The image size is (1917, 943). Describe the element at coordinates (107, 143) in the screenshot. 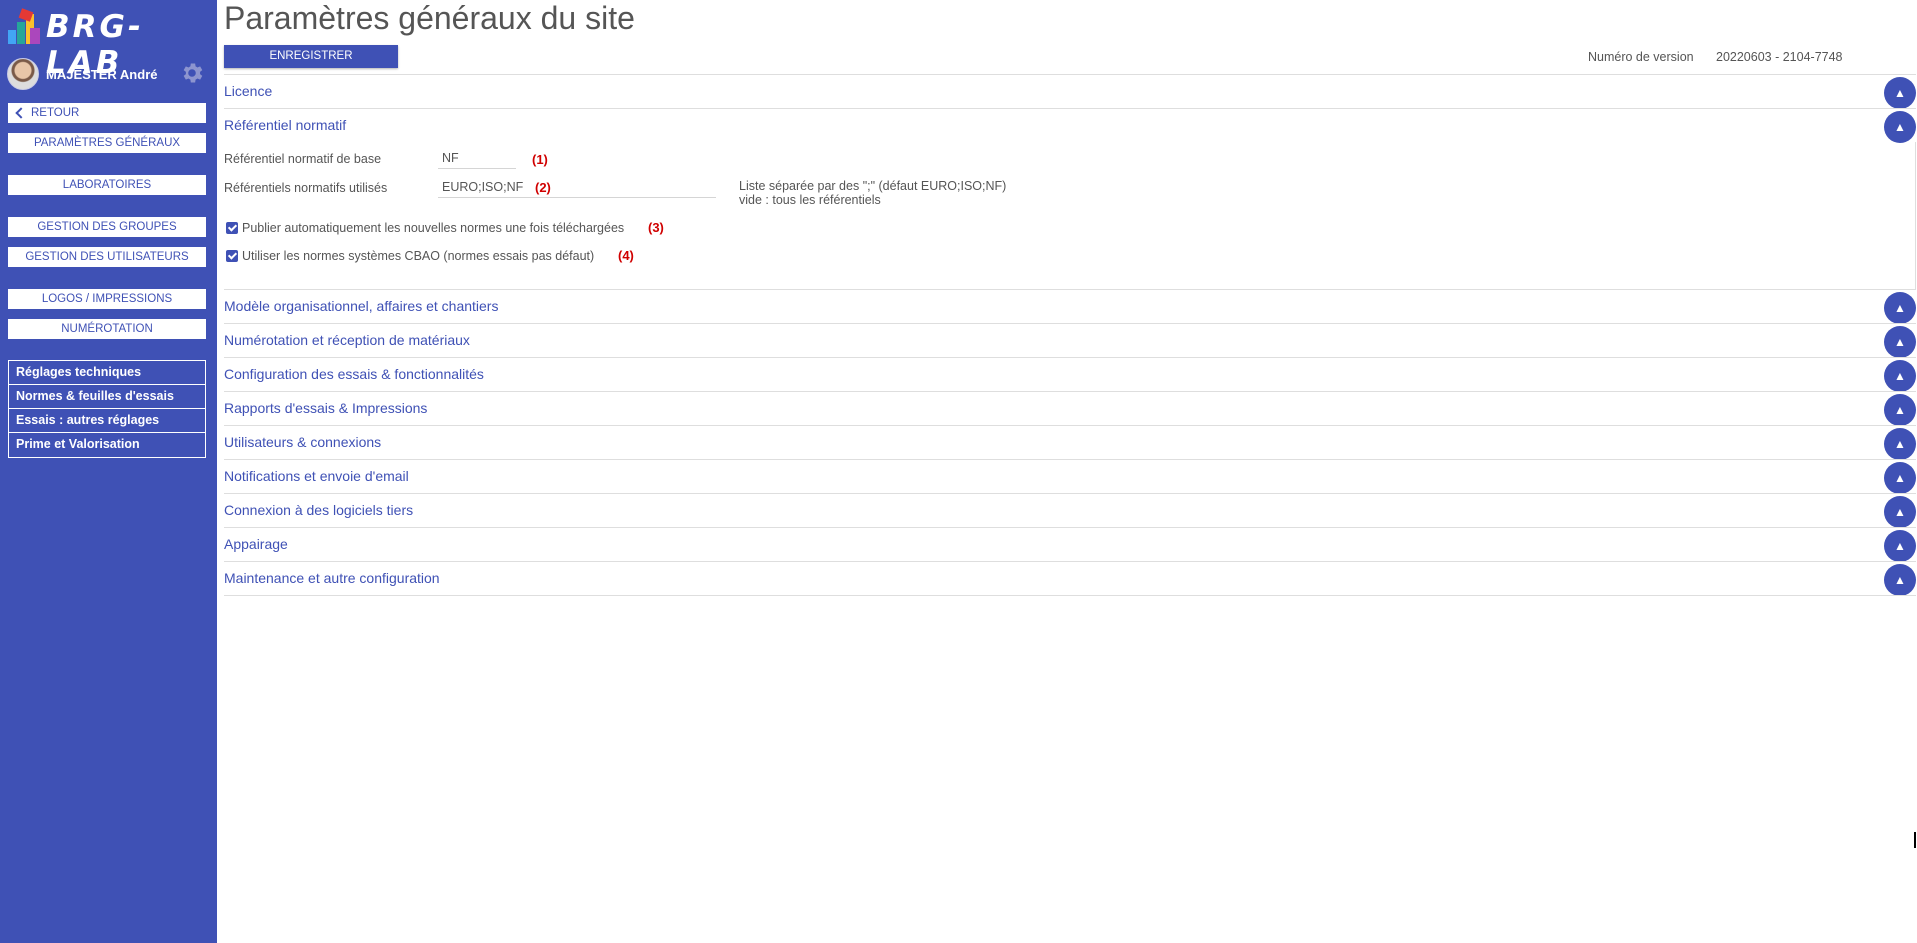

I see `nav-parametres-generaux-button: PARAMÈTRES GÉNÉRAUX` at that location.